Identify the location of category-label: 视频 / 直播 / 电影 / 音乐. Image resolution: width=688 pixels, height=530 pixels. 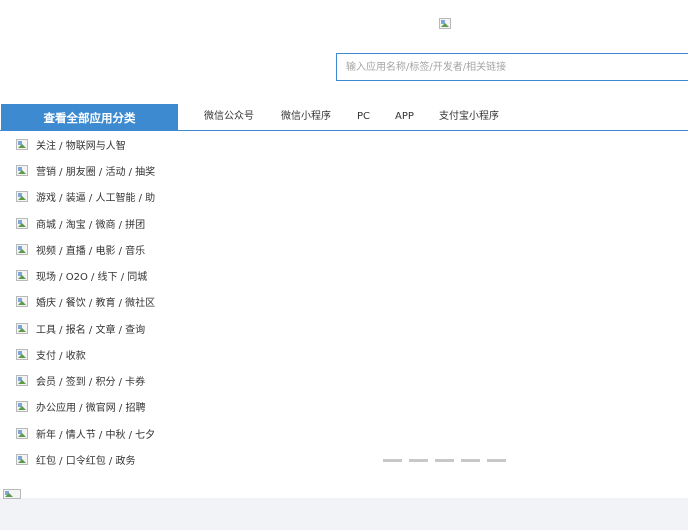
(91, 251).